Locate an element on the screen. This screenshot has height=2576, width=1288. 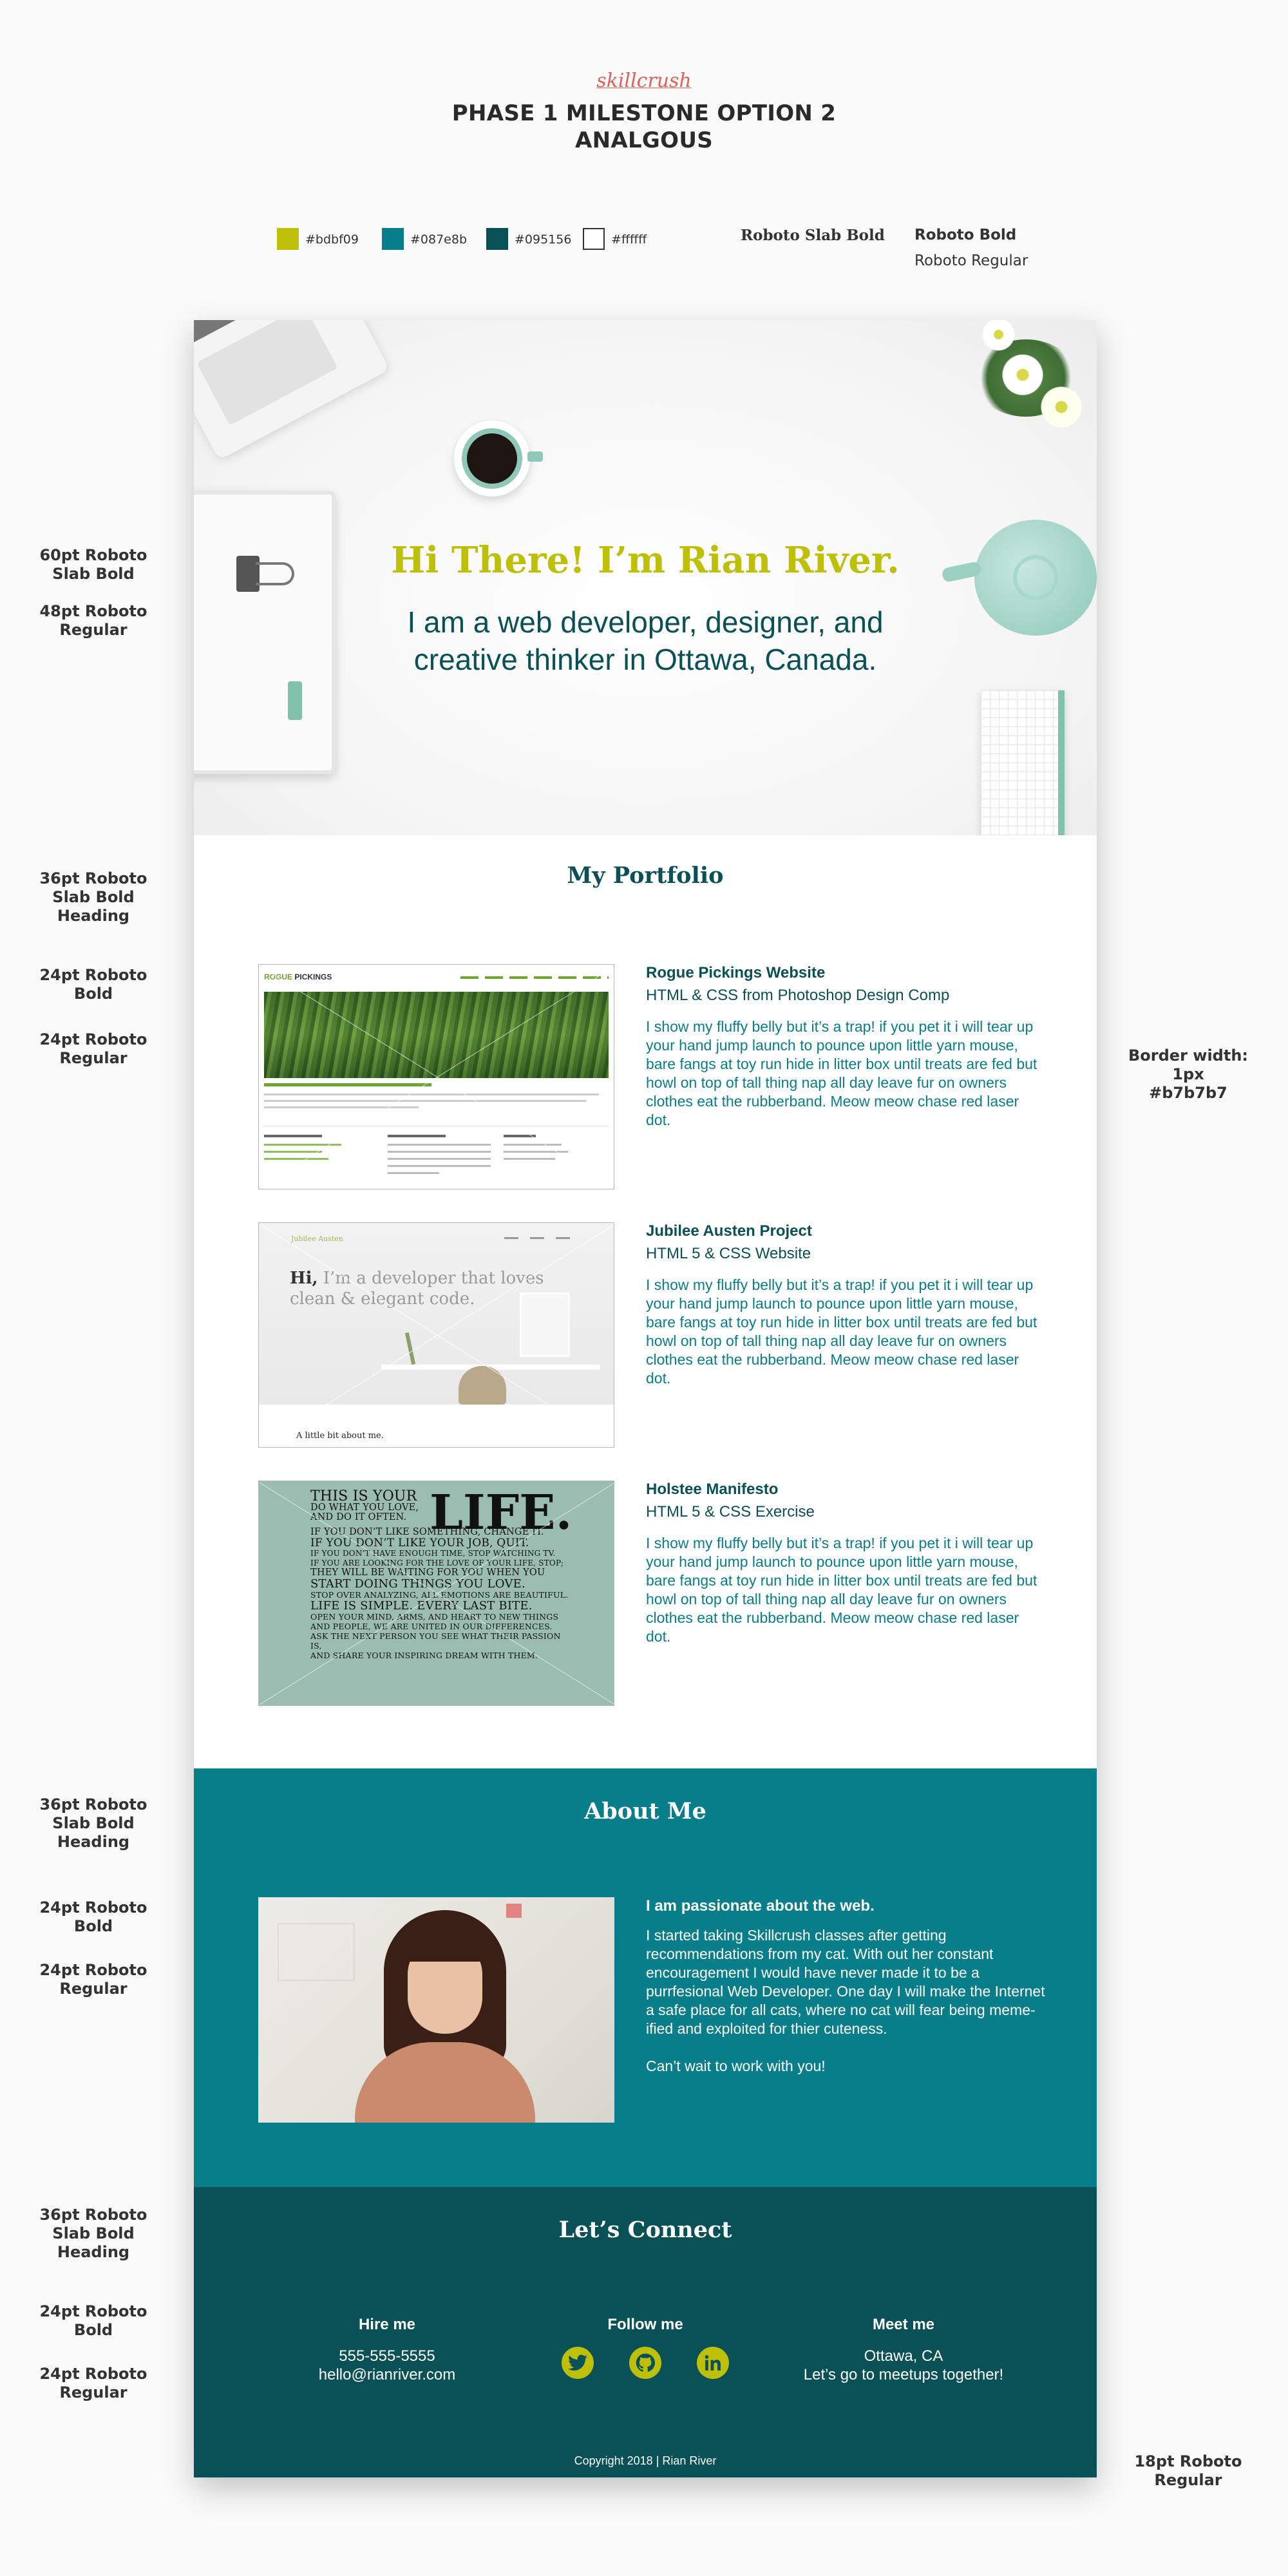
hero-title: Hi There! I’m Rian River. is located at coordinates (645, 560).